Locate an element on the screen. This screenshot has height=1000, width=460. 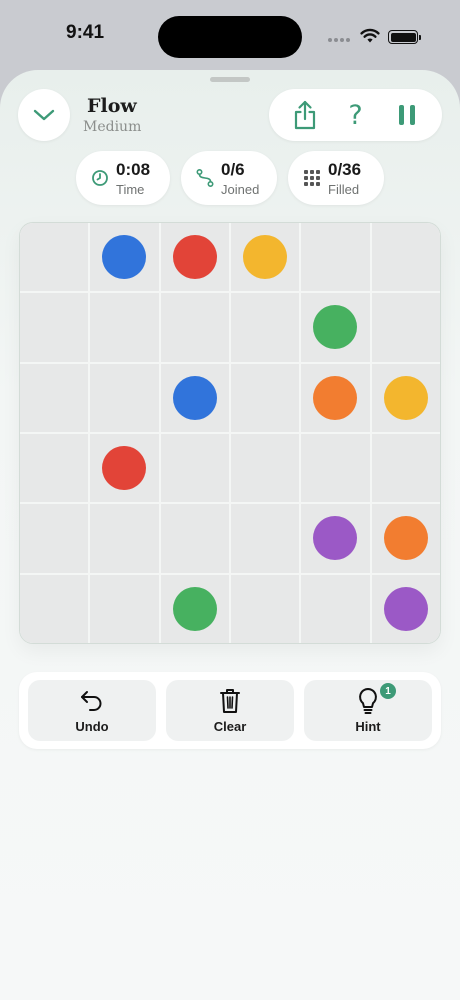
help-icon: ? is located at coordinates (355, 115).